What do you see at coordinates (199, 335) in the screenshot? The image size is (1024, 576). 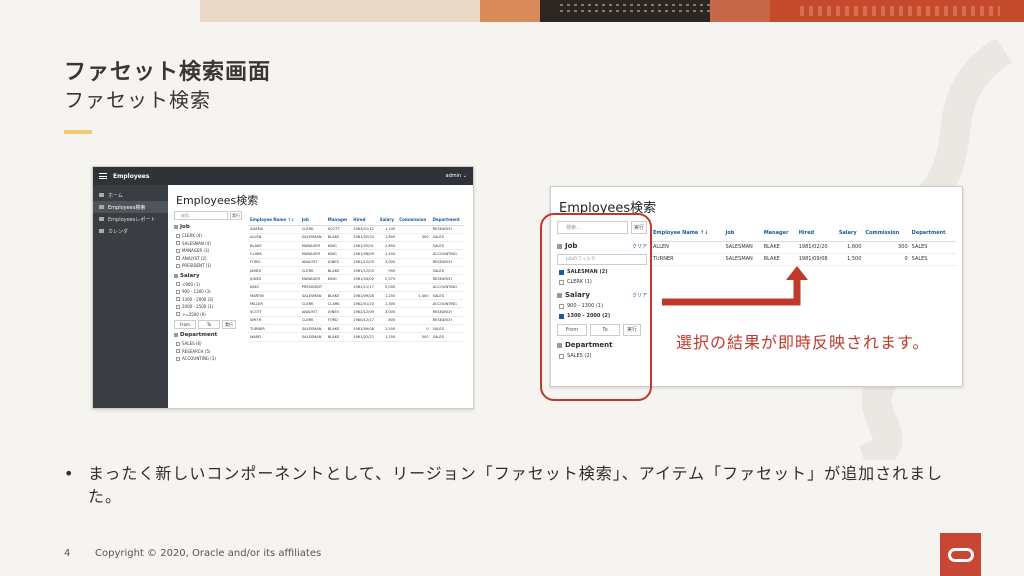 I see `facet-label: Department` at bounding box center [199, 335].